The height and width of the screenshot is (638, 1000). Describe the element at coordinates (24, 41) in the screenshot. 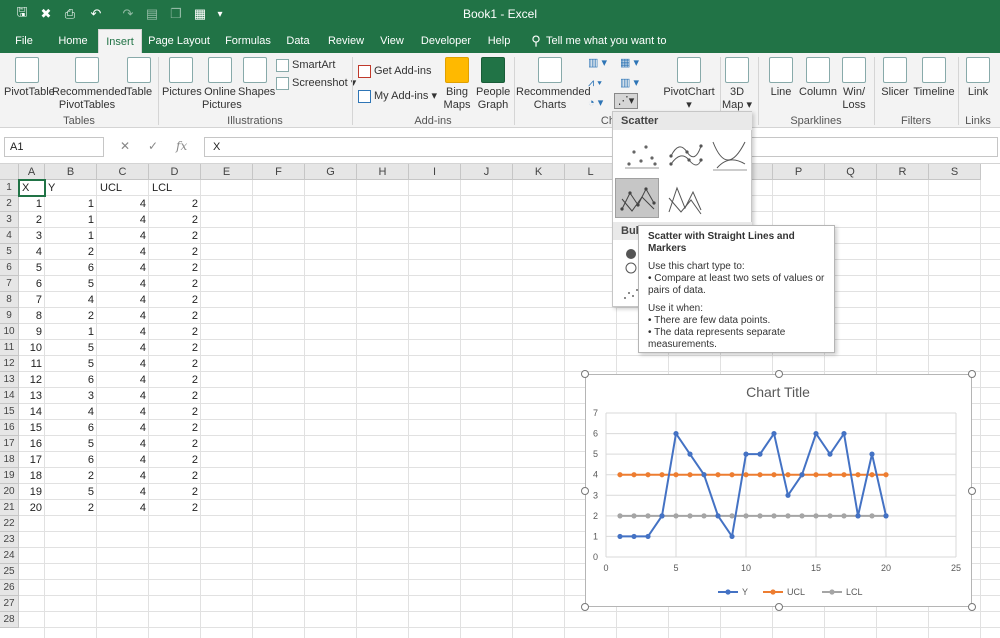

I see `tab-file: File` at that location.